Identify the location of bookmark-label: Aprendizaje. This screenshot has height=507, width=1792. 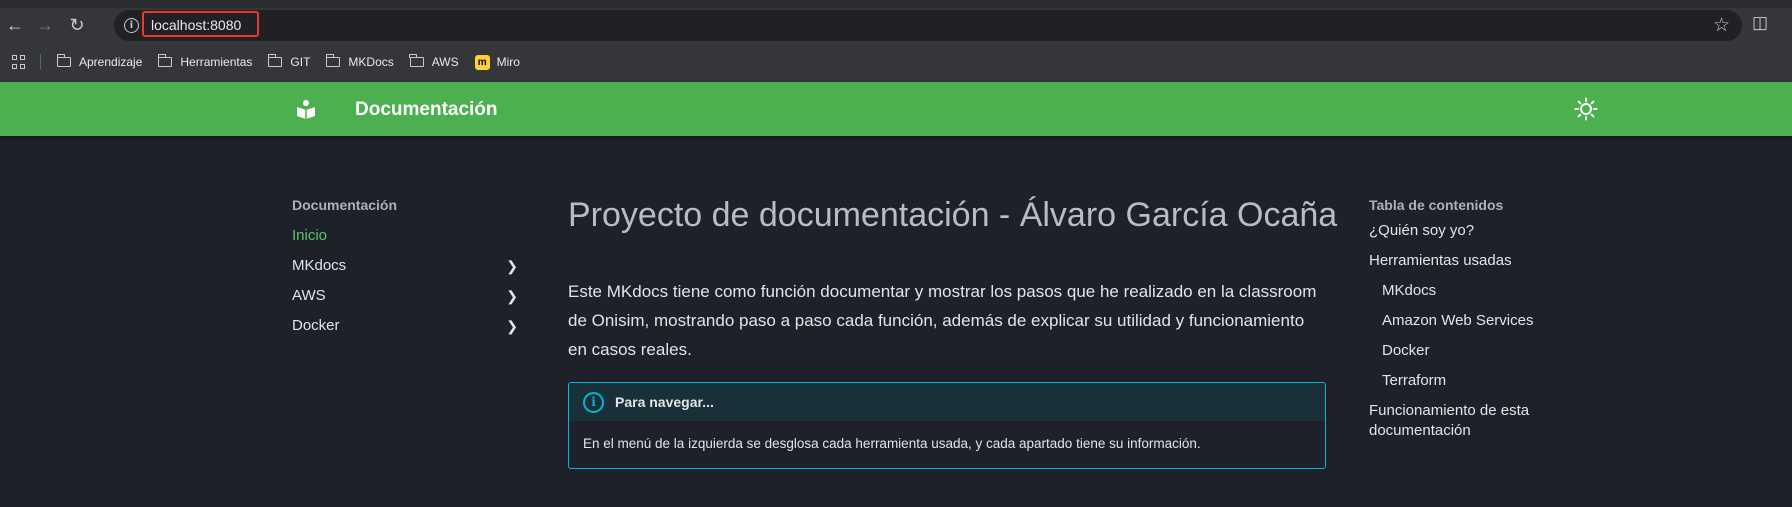
(111, 62).